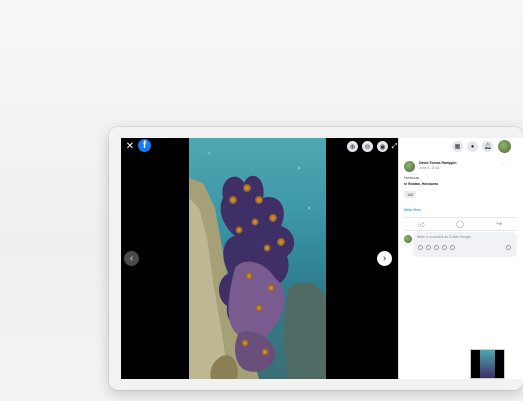  I want to click on previous-photo-button: ‹, so click(131, 258).